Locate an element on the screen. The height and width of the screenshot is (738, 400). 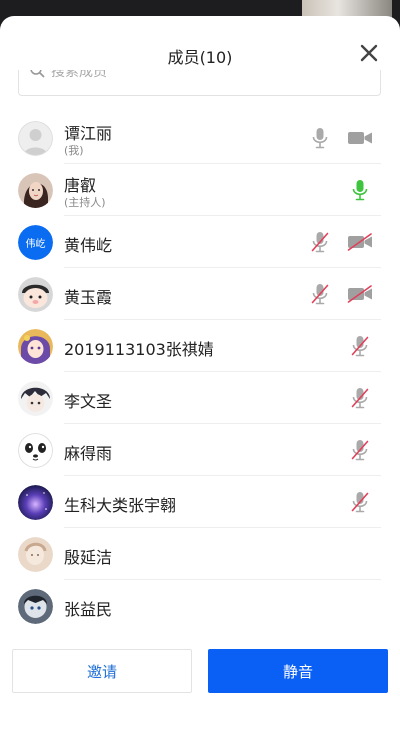
member-name: 张益民 is located at coordinates (88, 609).